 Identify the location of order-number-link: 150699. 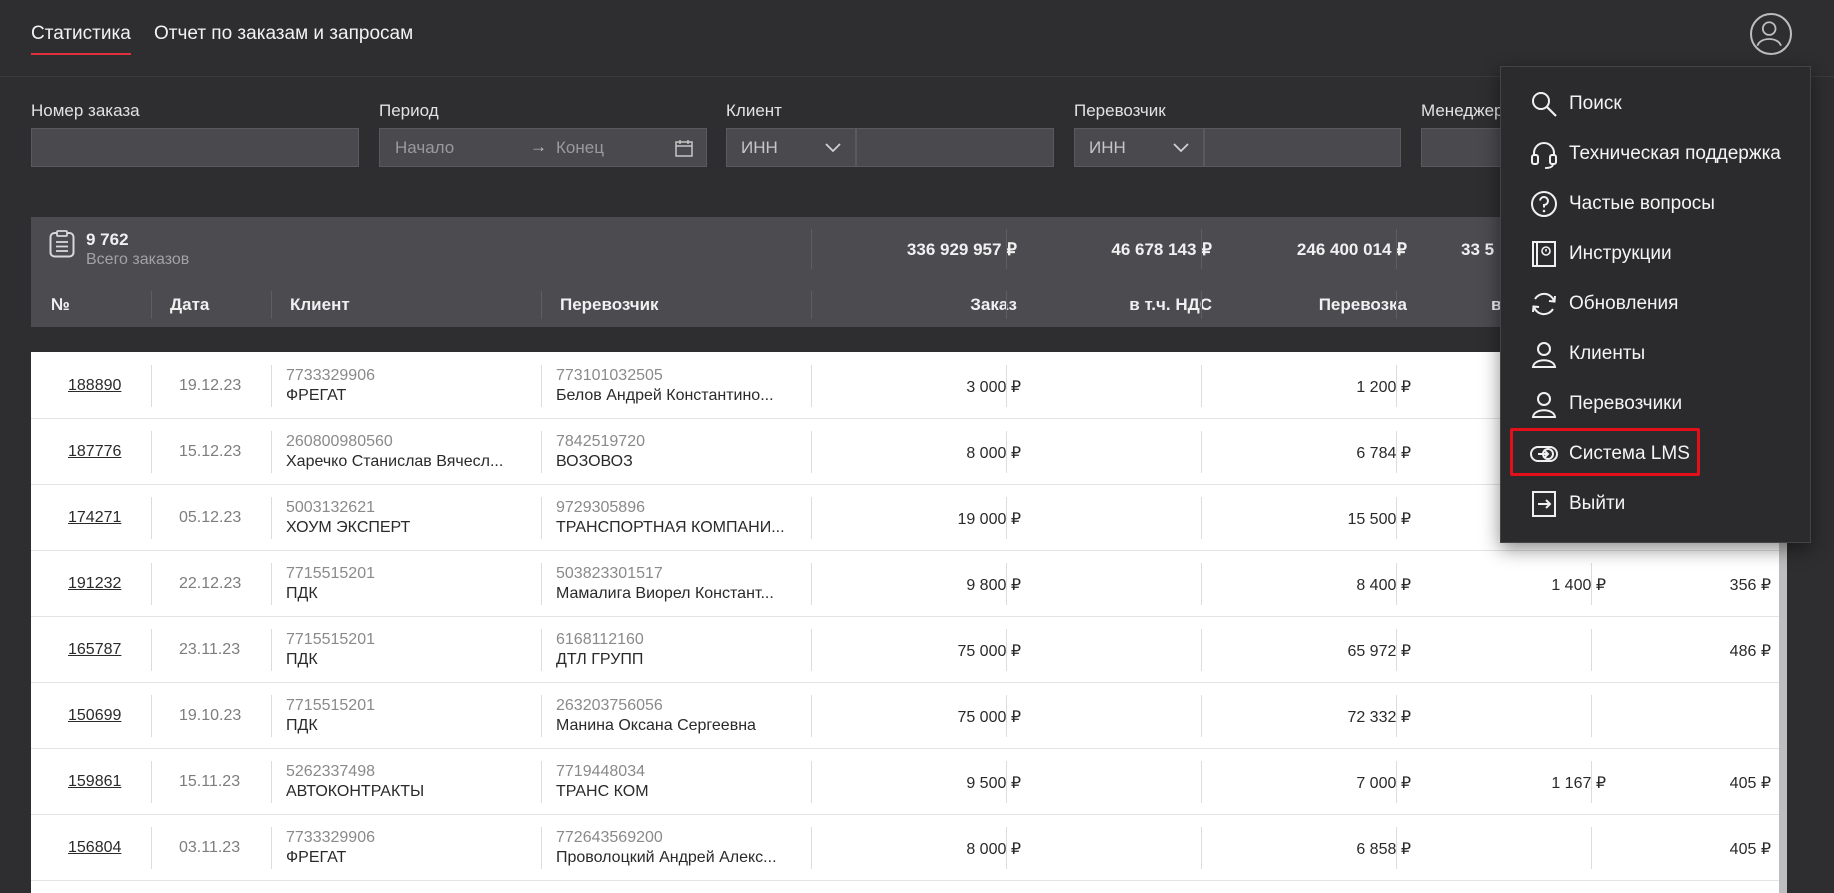
(94, 716).